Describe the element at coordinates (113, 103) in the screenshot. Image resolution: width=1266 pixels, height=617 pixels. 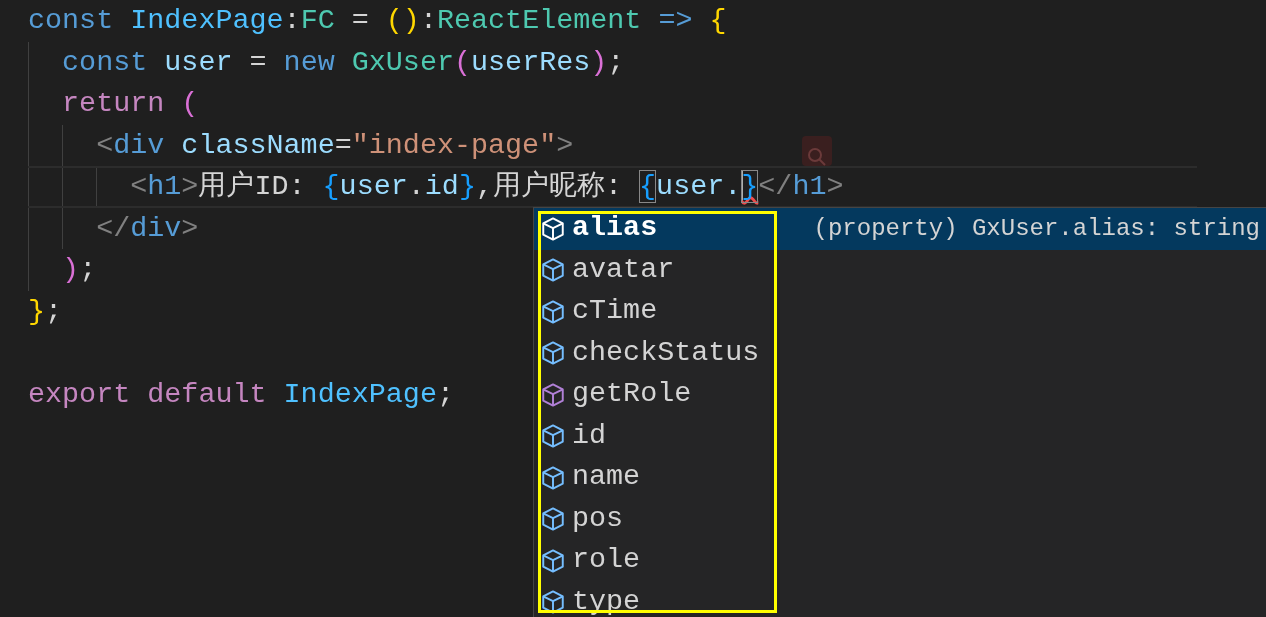
I see `code-token: return` at that location.